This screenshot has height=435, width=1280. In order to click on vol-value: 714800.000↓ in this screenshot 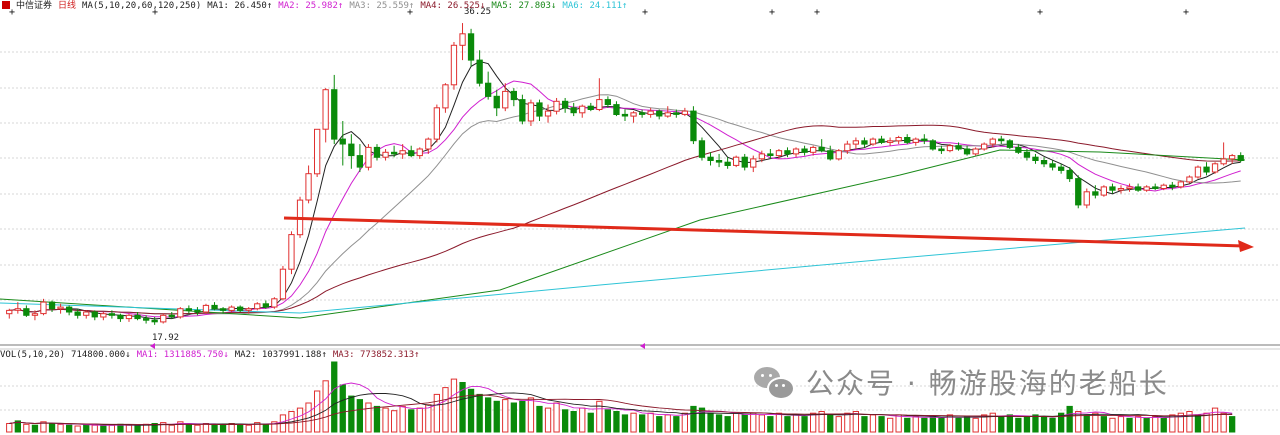, I will do `click(101, 355)`.